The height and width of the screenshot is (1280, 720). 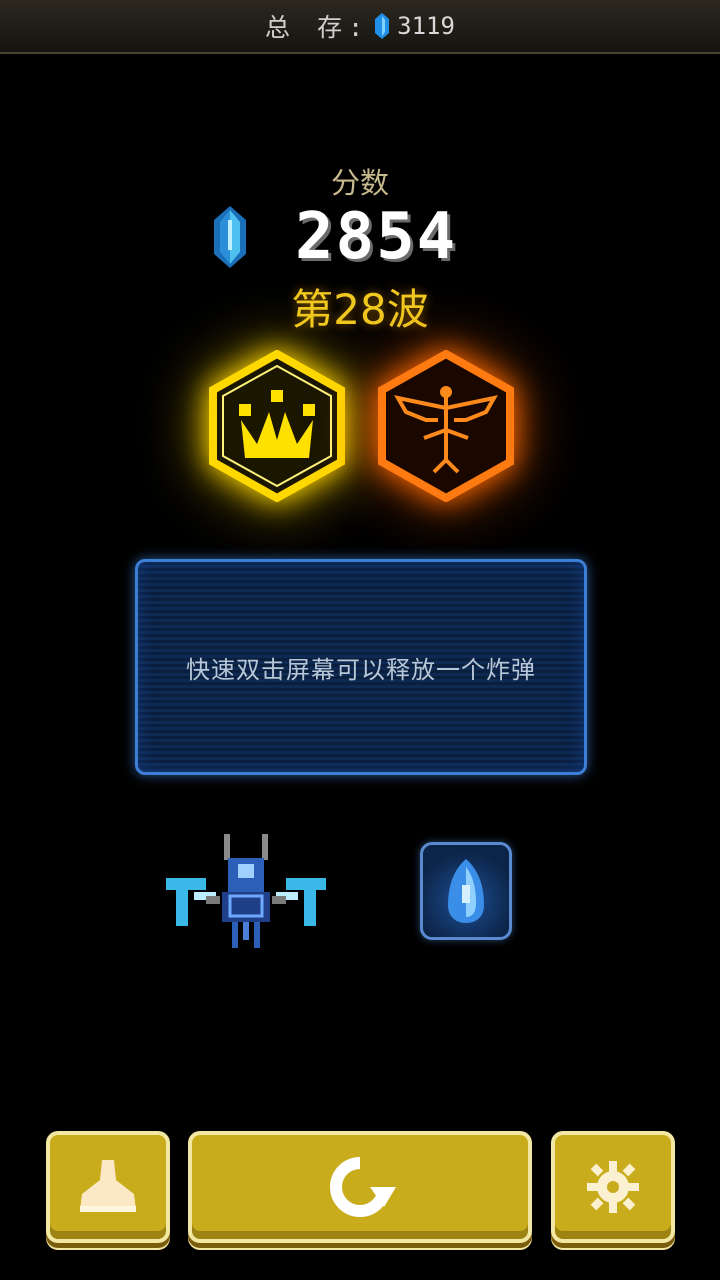 I want to click on restart-button, so click(x=360, y=1187).